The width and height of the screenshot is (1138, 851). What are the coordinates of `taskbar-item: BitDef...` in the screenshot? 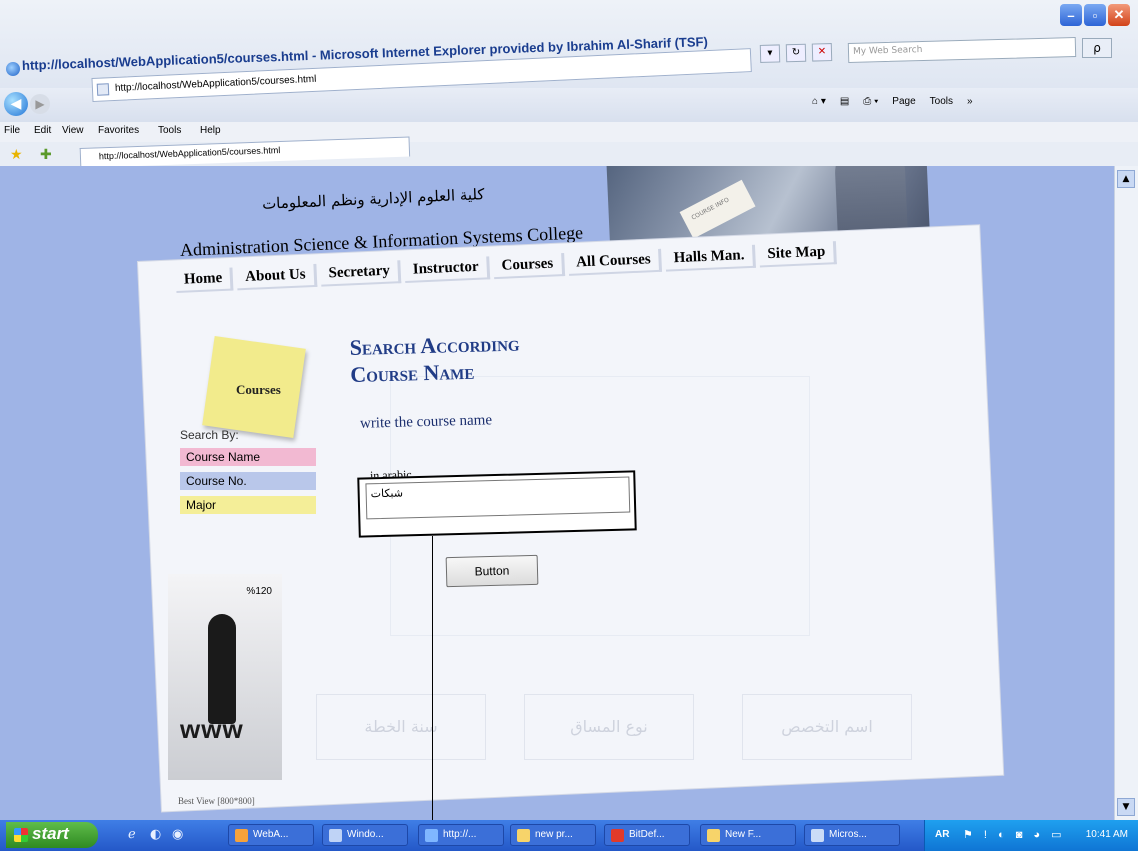 It's located at (647, 835).